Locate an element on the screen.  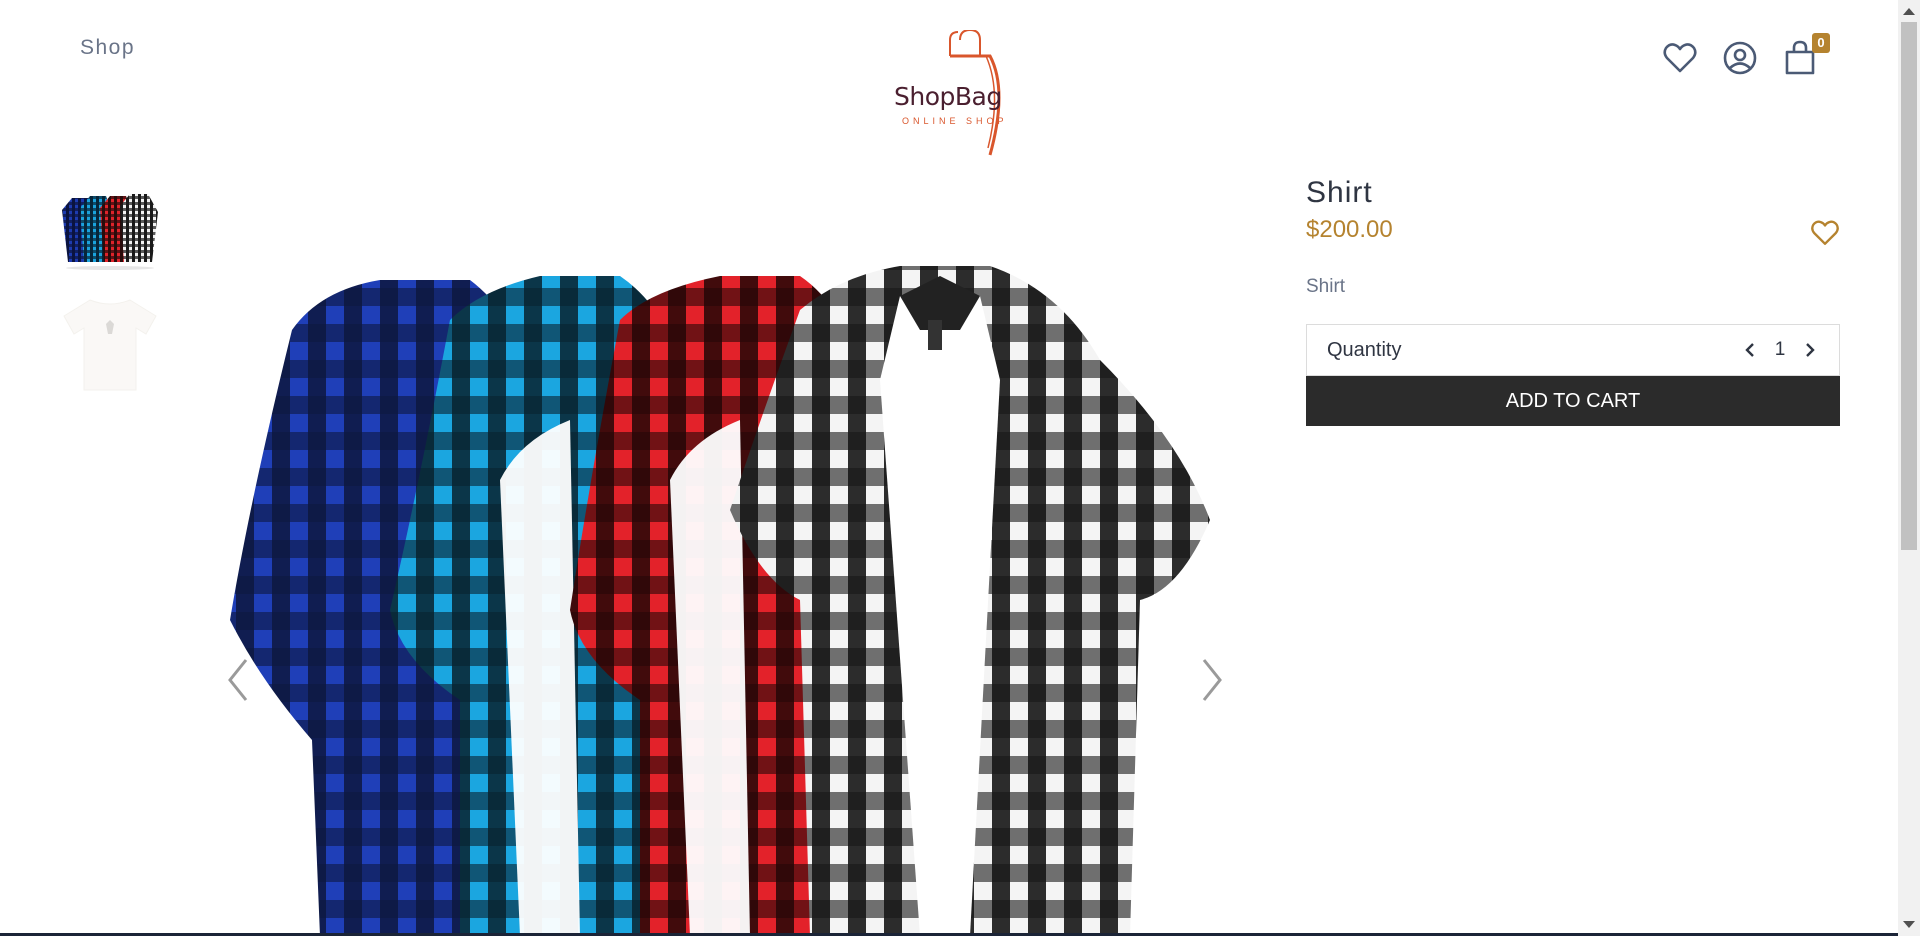
tshirt-thumbnail-image is located at coordinates (110, 345).